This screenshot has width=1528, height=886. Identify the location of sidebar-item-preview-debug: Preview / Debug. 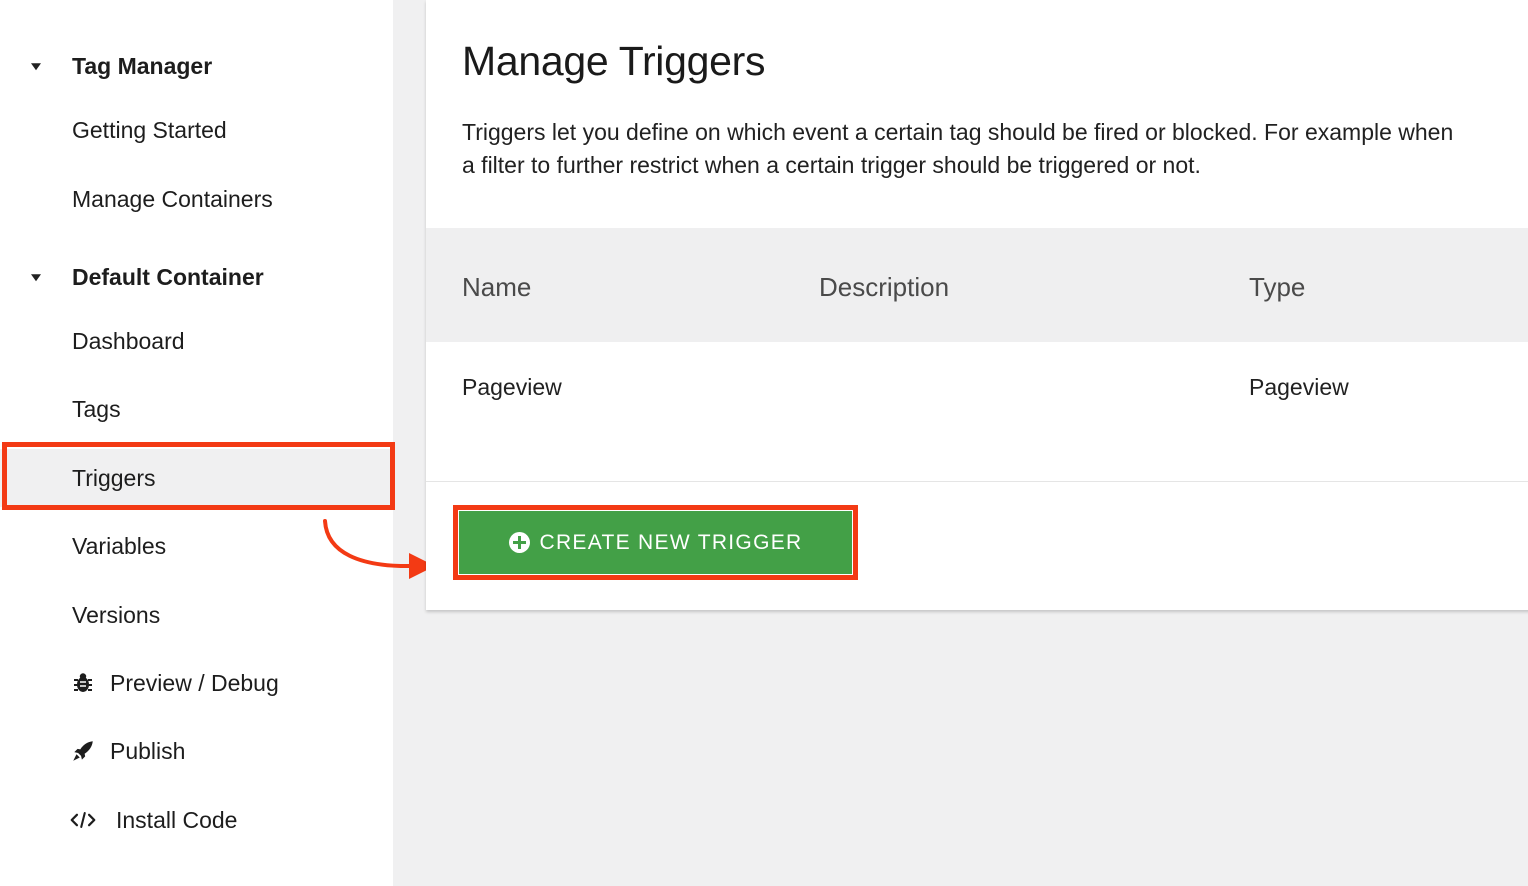
(196, 683).